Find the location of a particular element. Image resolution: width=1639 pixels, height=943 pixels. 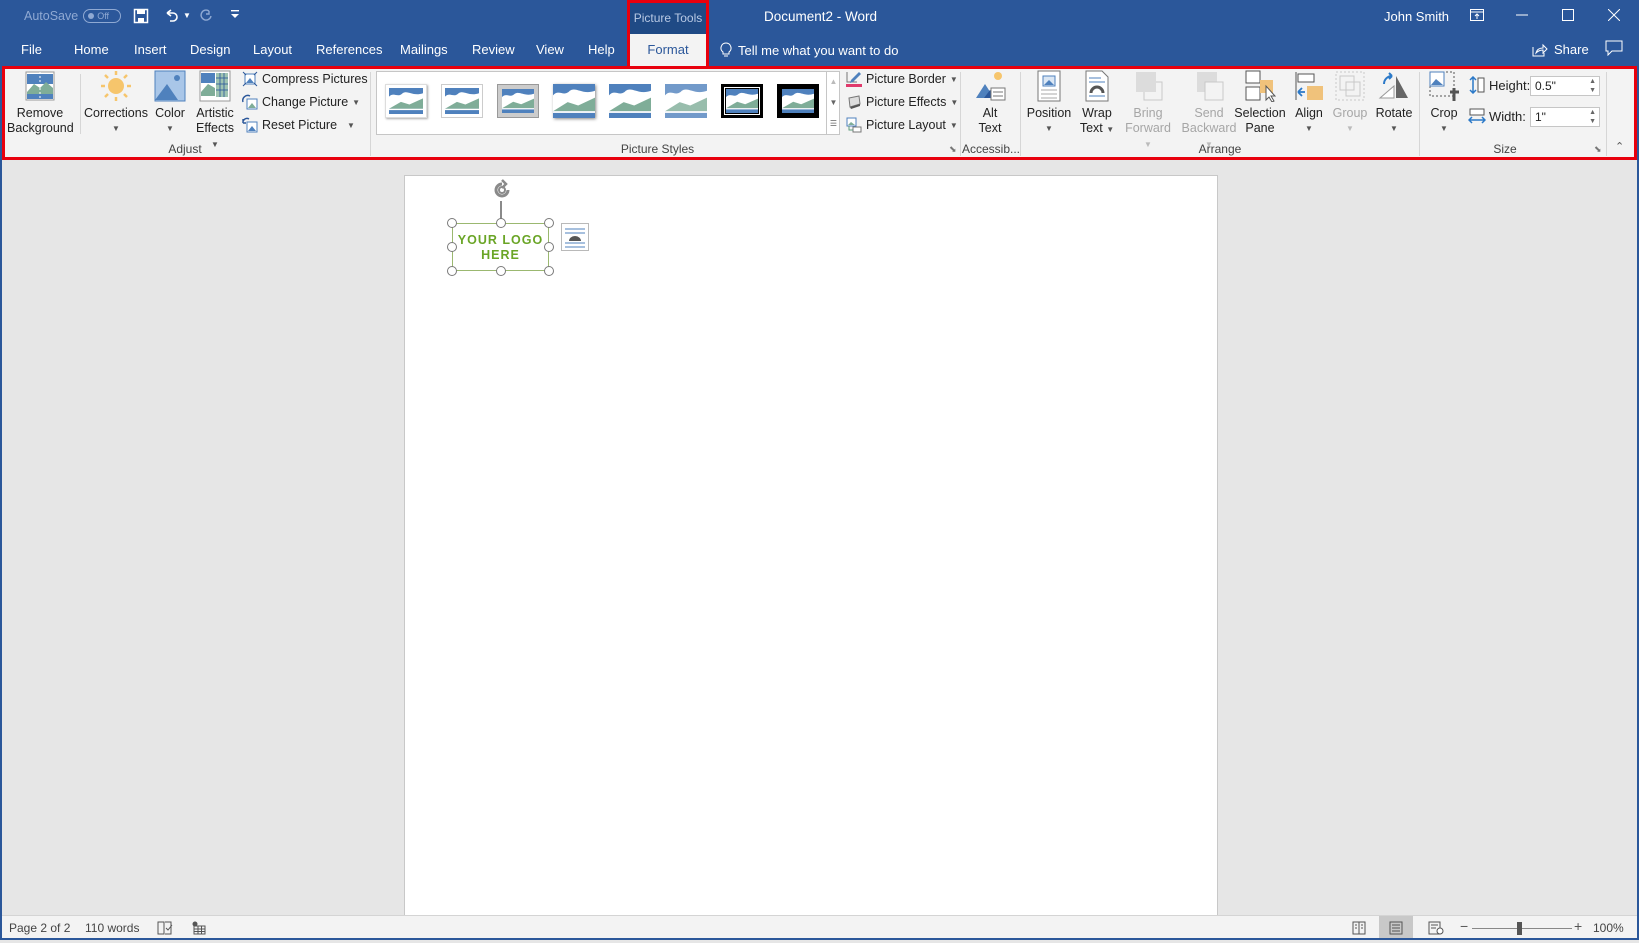

zoom-slider-thumb is located at coordinates (1519, 928).